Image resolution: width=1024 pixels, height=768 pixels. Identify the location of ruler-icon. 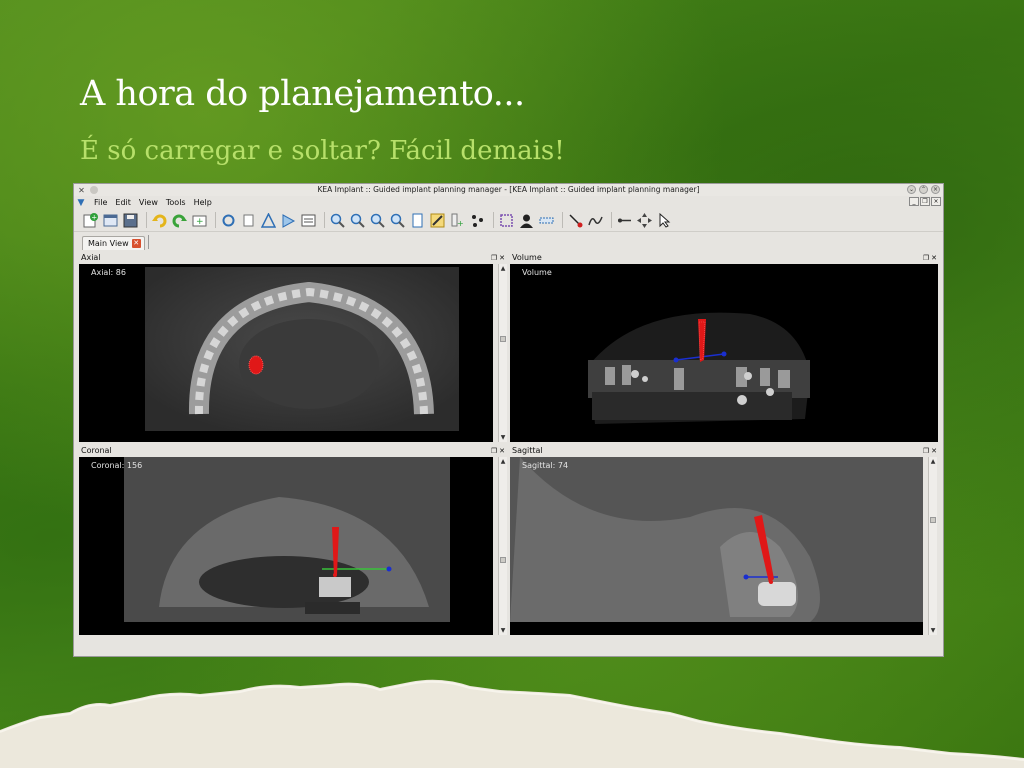
(546, 220).